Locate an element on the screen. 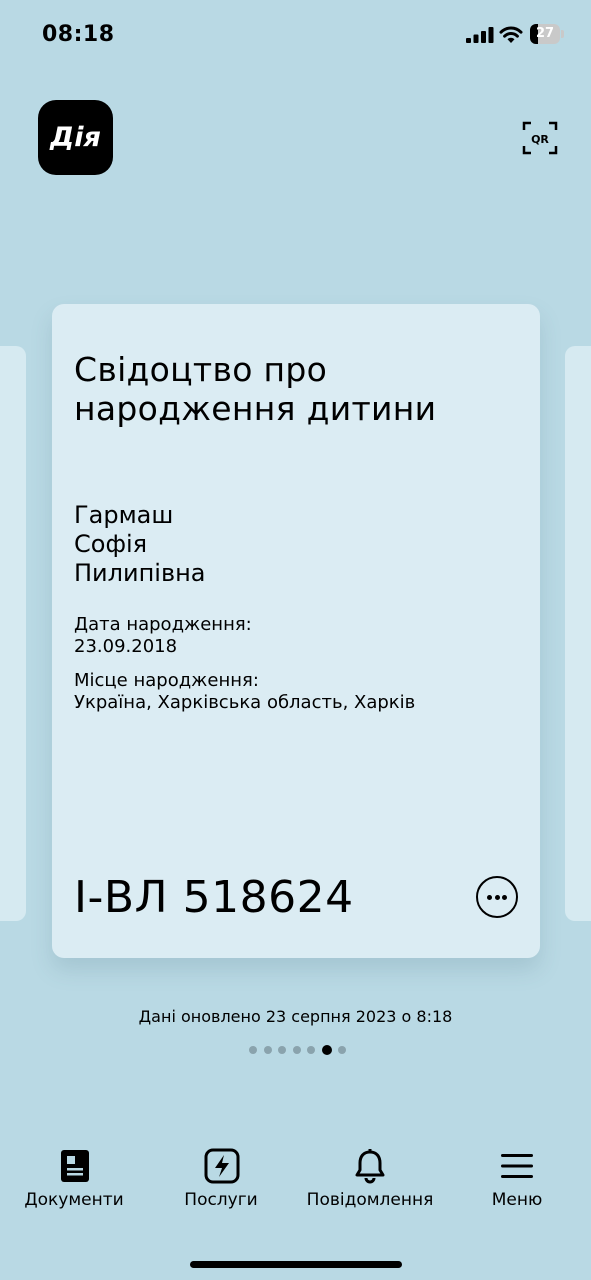 The height and width of the screenshot is (1280, 591). diia-logo: Дія is located at coordinates (75, 137).